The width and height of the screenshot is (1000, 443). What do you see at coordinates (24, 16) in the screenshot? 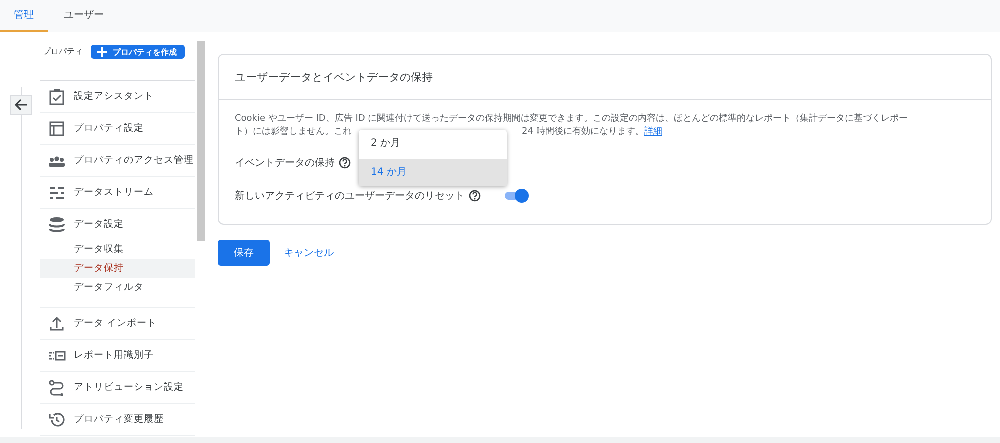
I see `tab: 管理` at bounding box center [24, 16].